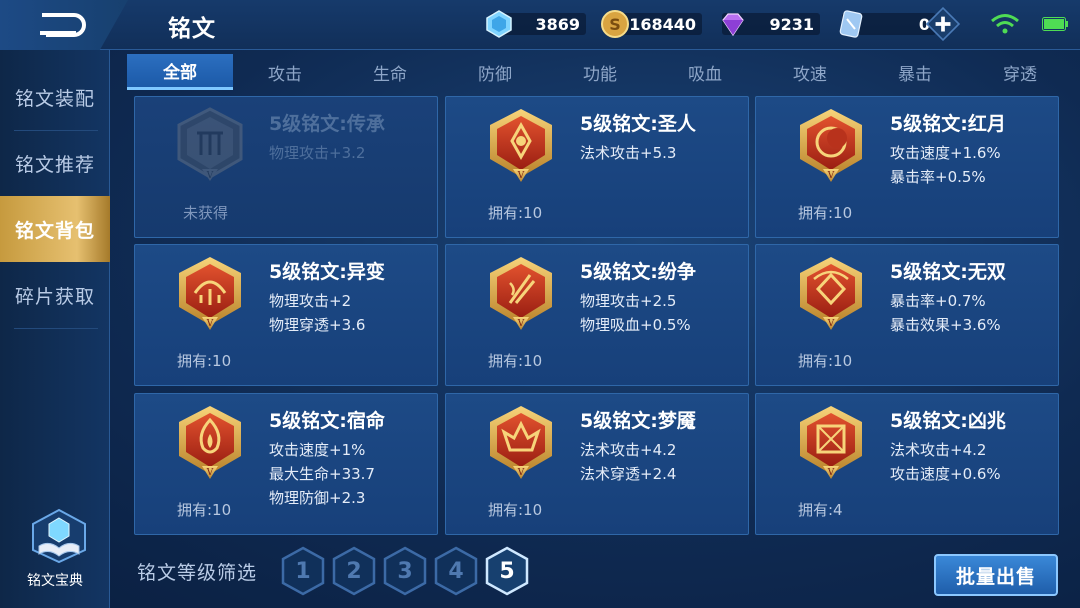 This screenshot has width=1080, height=608. I want to click on rune-attr: 暴击率+0.7%, so click(938, 301).